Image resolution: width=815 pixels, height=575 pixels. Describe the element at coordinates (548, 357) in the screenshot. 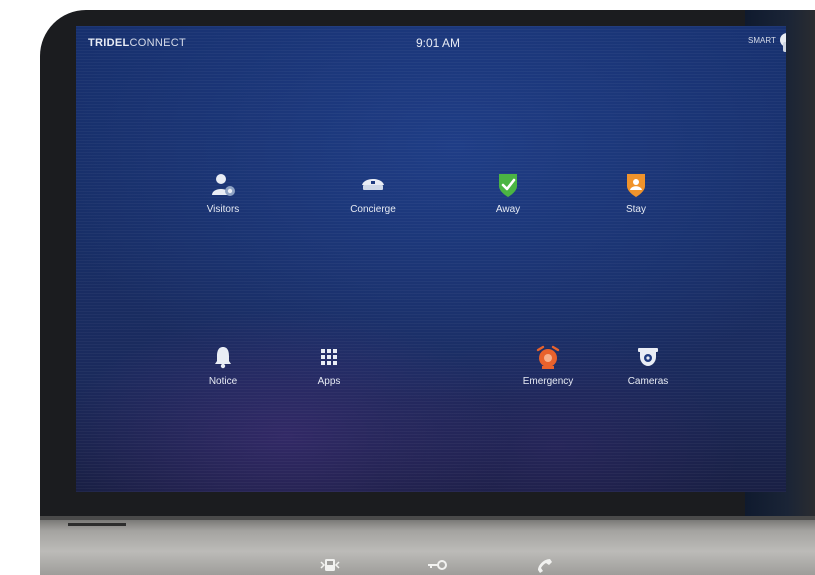

I see `alarm-icon` at that location.